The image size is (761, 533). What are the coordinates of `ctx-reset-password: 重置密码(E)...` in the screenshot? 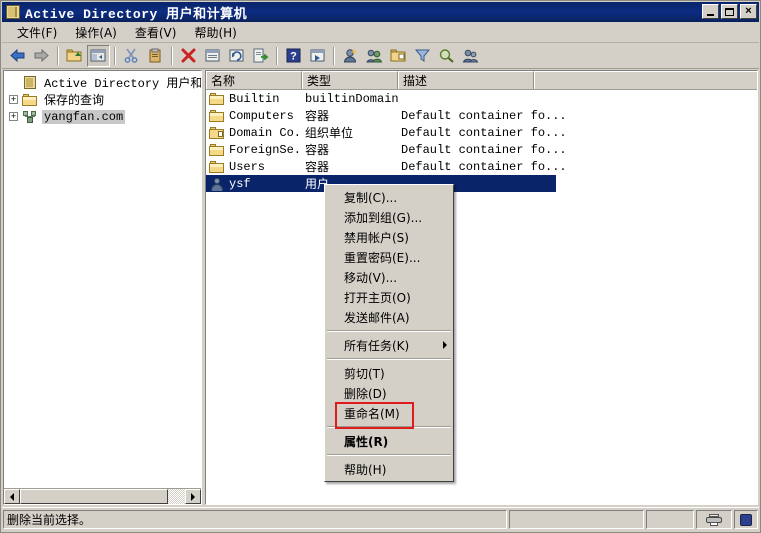 It's located at (389, 257).